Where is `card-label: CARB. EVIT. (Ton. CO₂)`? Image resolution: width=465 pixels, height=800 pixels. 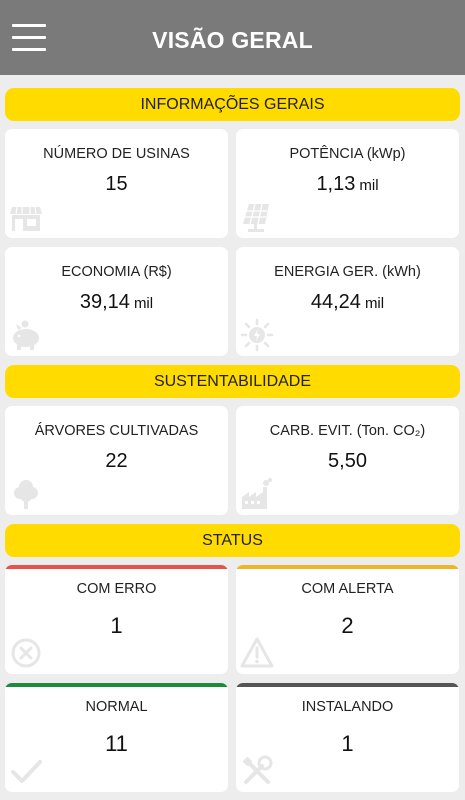 card-label: CARB. EVIT. (Ton. CO₂) is located at coordinates (347, 431).